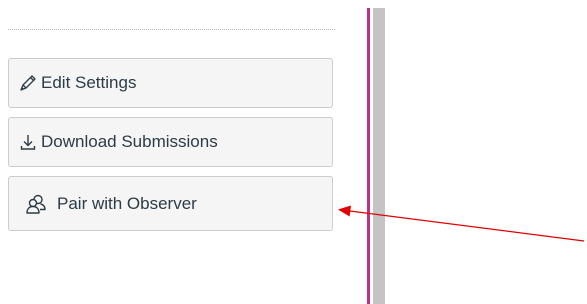  I want to click on pencil-icon, so click(28, 83).